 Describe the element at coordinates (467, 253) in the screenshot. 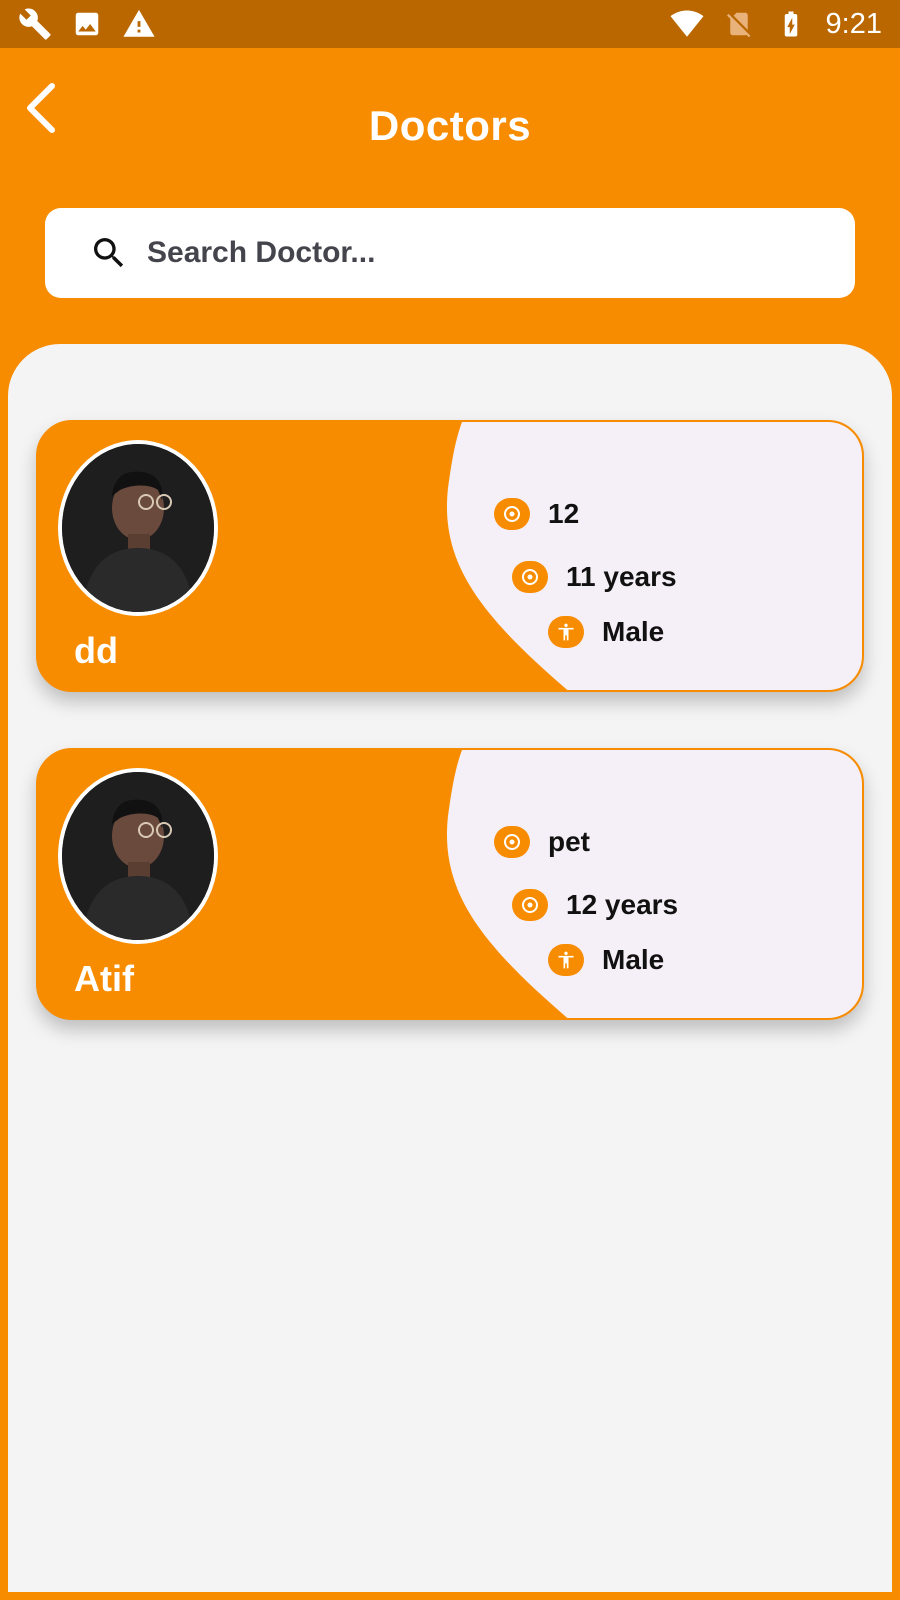

I see `search-input` at that location.